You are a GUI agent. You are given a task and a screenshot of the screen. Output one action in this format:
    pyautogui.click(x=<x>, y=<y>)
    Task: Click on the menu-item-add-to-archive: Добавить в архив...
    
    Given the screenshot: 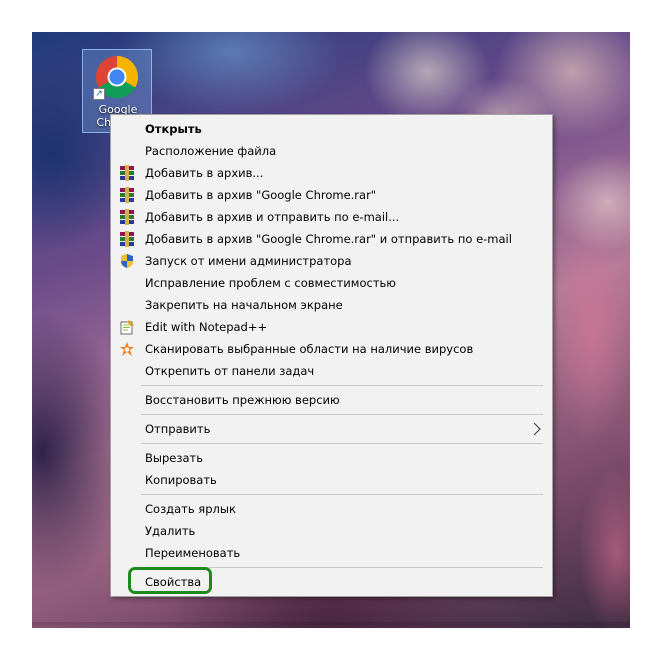 What is the action you would take?
    pyautogui.click(x=331, y=173)
    